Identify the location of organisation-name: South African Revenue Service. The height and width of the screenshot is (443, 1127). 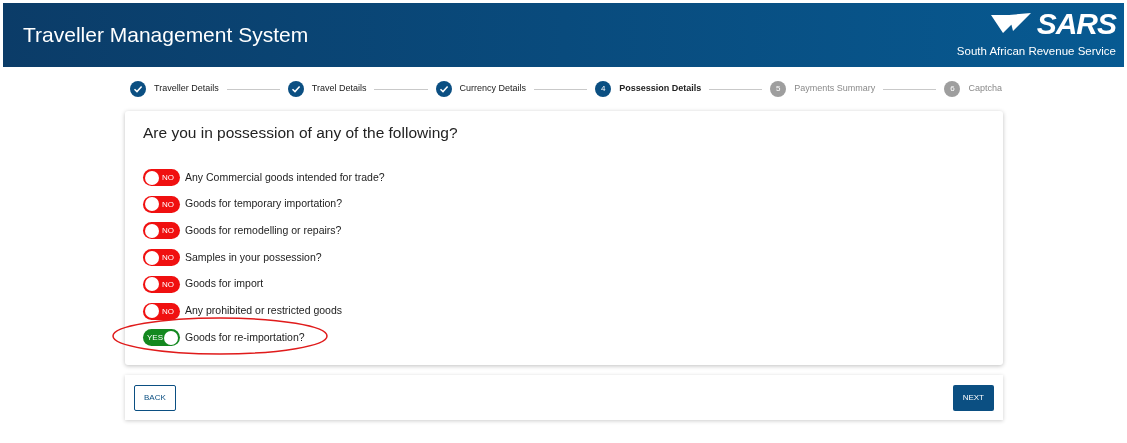
(1036, 52).